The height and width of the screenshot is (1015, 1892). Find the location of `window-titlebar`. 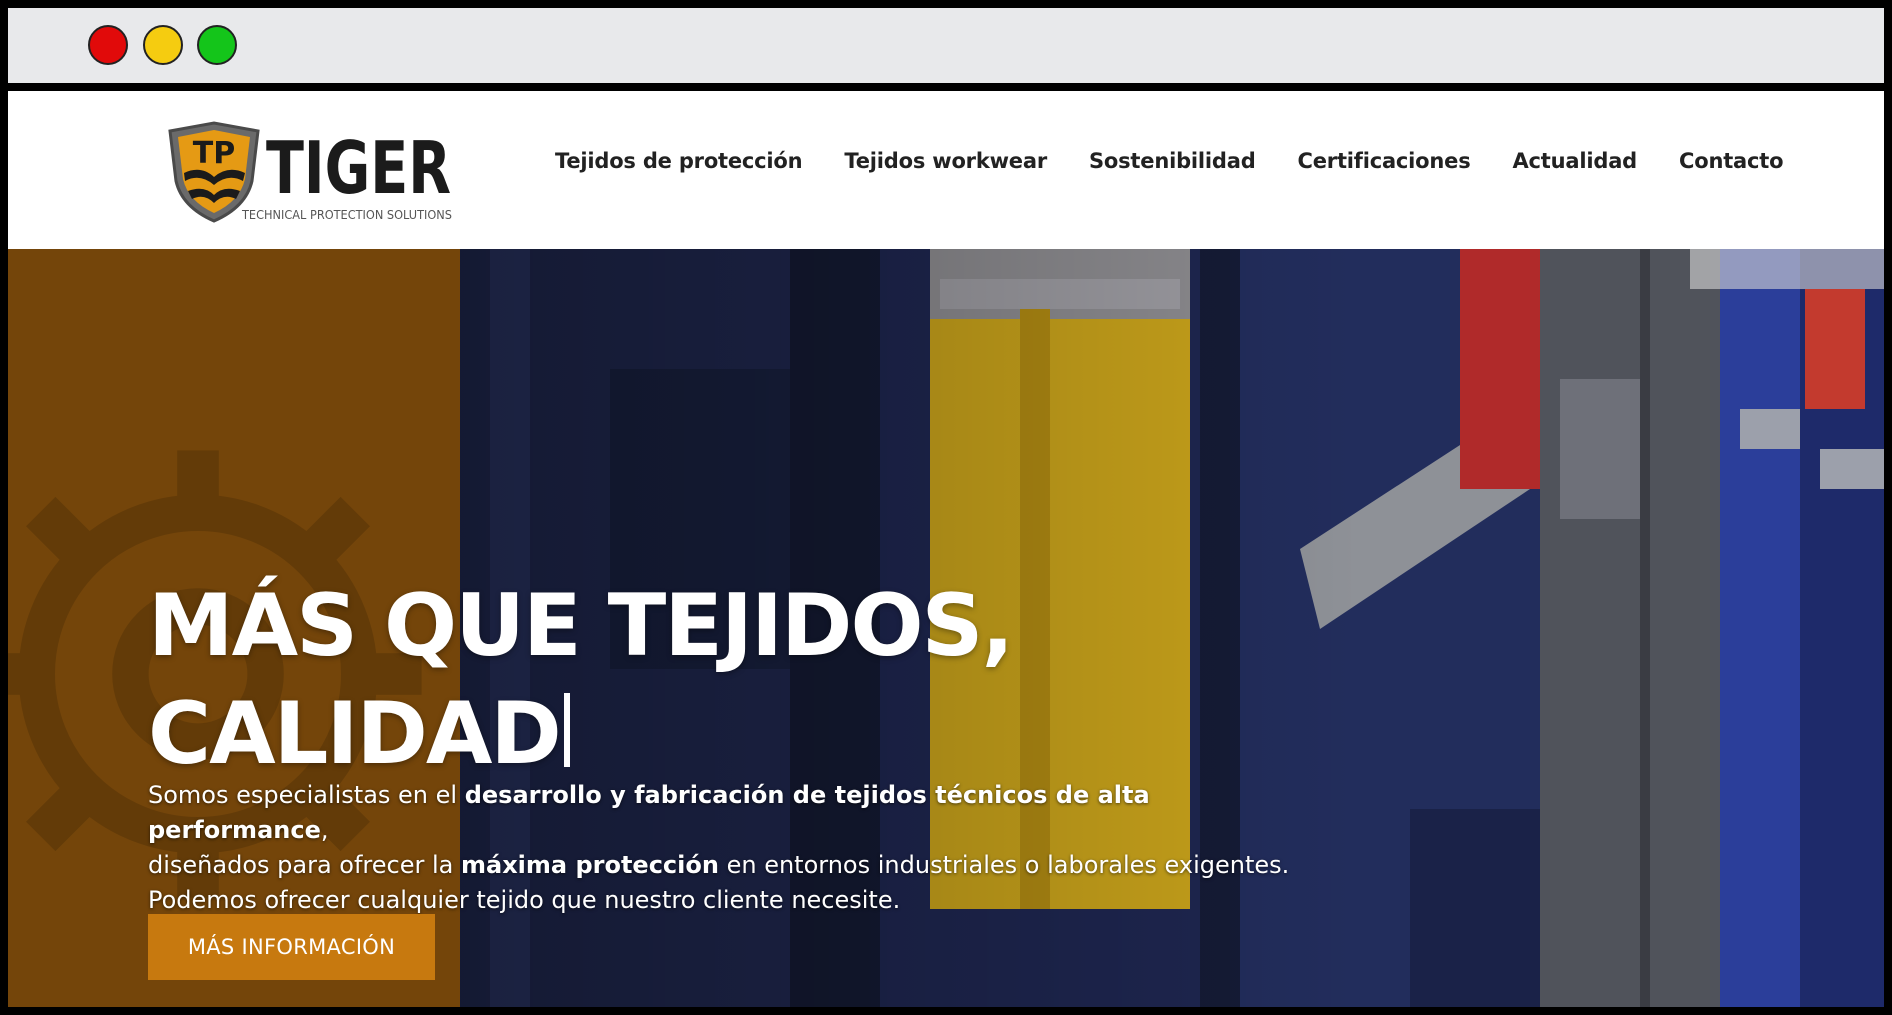

window-titlebar is located at coordinates (946, 49).